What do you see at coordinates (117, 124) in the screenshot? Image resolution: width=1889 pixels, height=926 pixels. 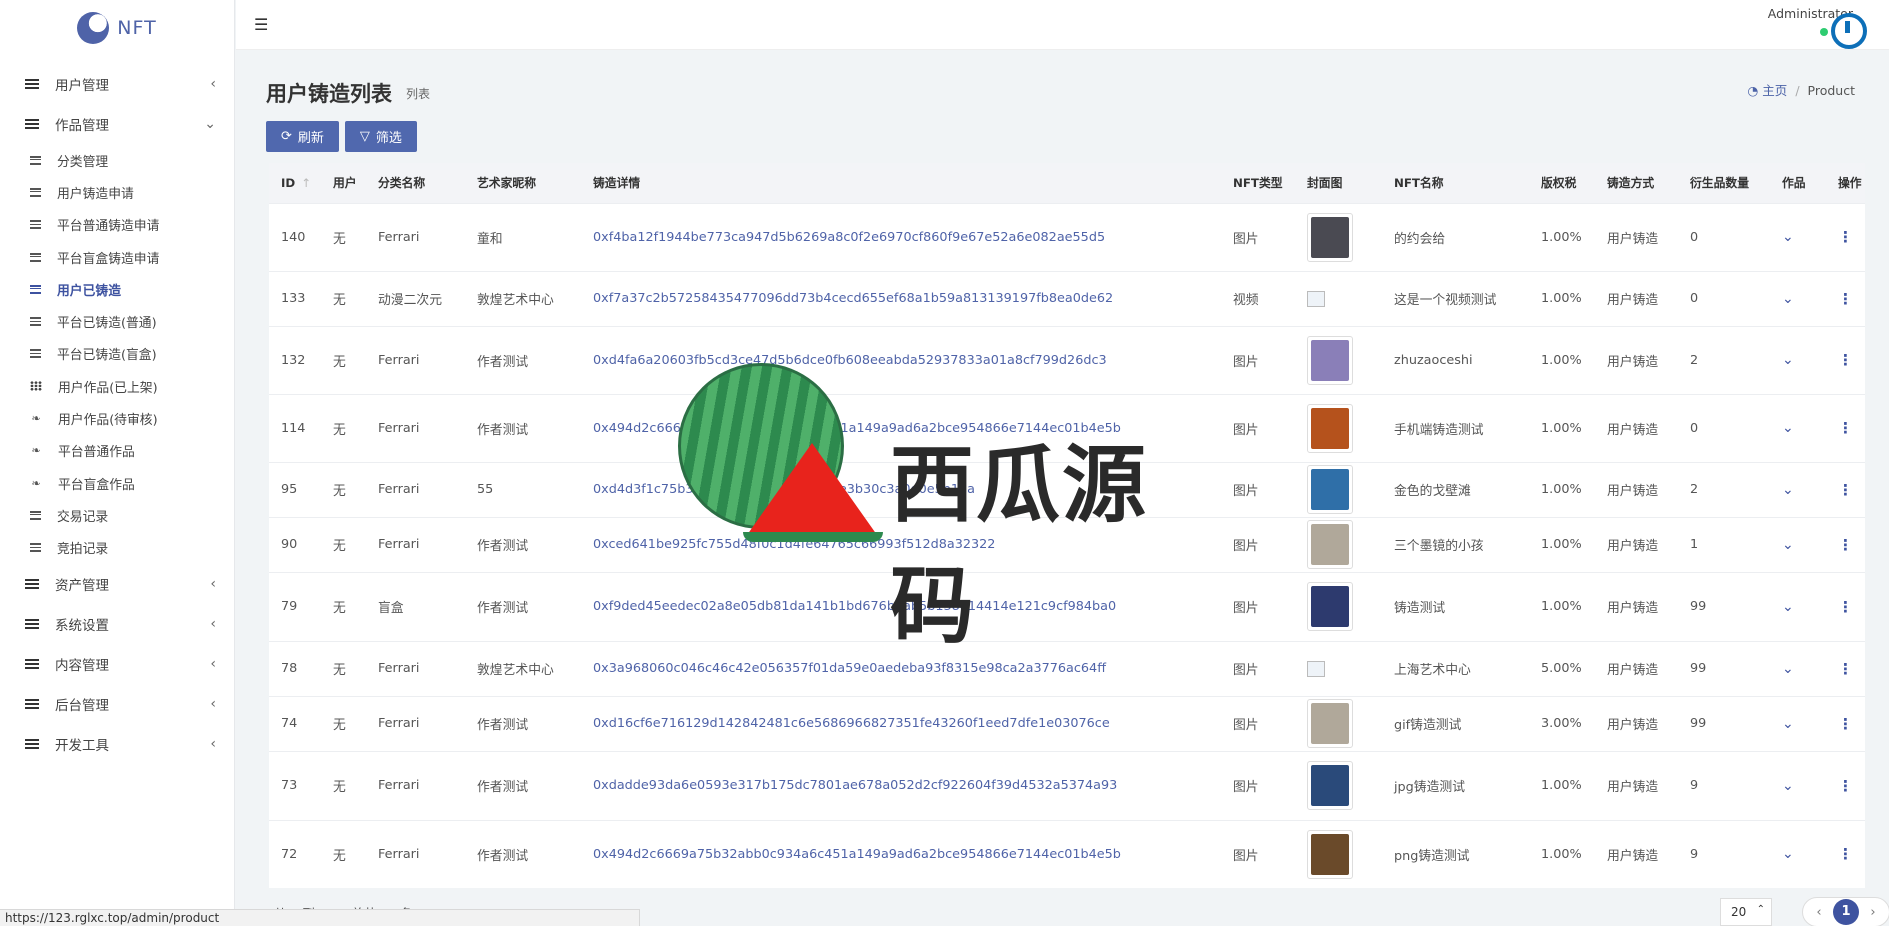 I see `sidebar-group-1: 作品管理 ⌄` at bounding box center [117, 124].